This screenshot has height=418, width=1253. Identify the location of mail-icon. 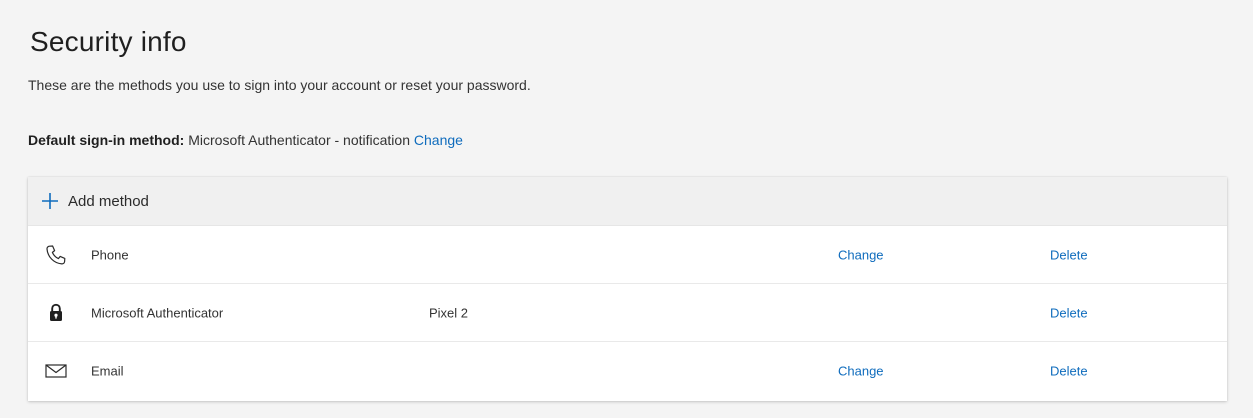
(56, 371).